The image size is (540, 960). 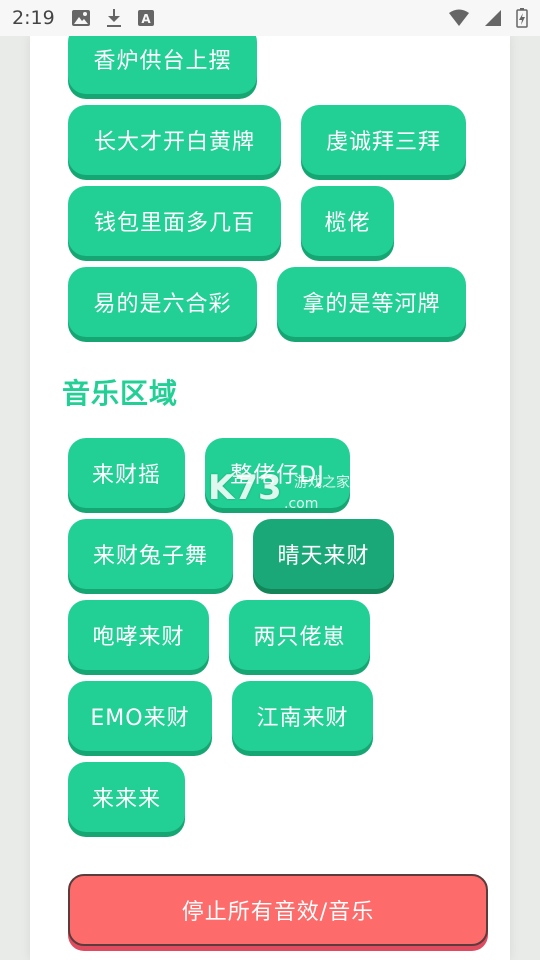 I want to click on music-button: 来来来, so click(x=126, y=797).